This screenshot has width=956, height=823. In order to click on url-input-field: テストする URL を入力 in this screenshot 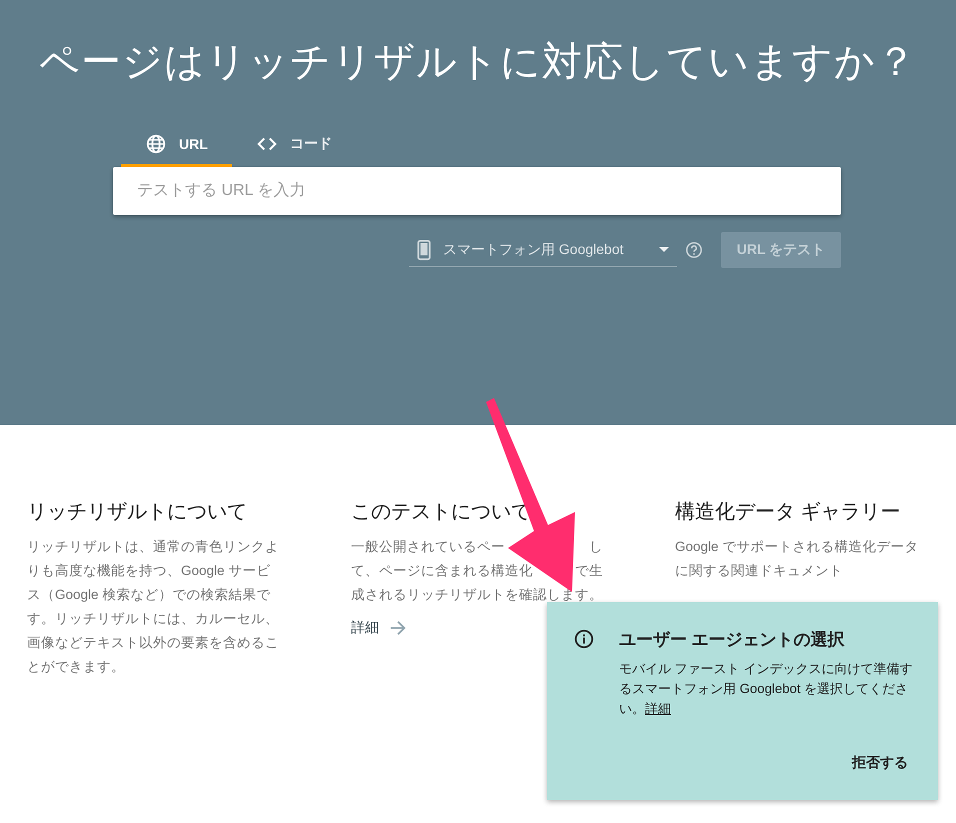, I will do `click(477, 191)`.